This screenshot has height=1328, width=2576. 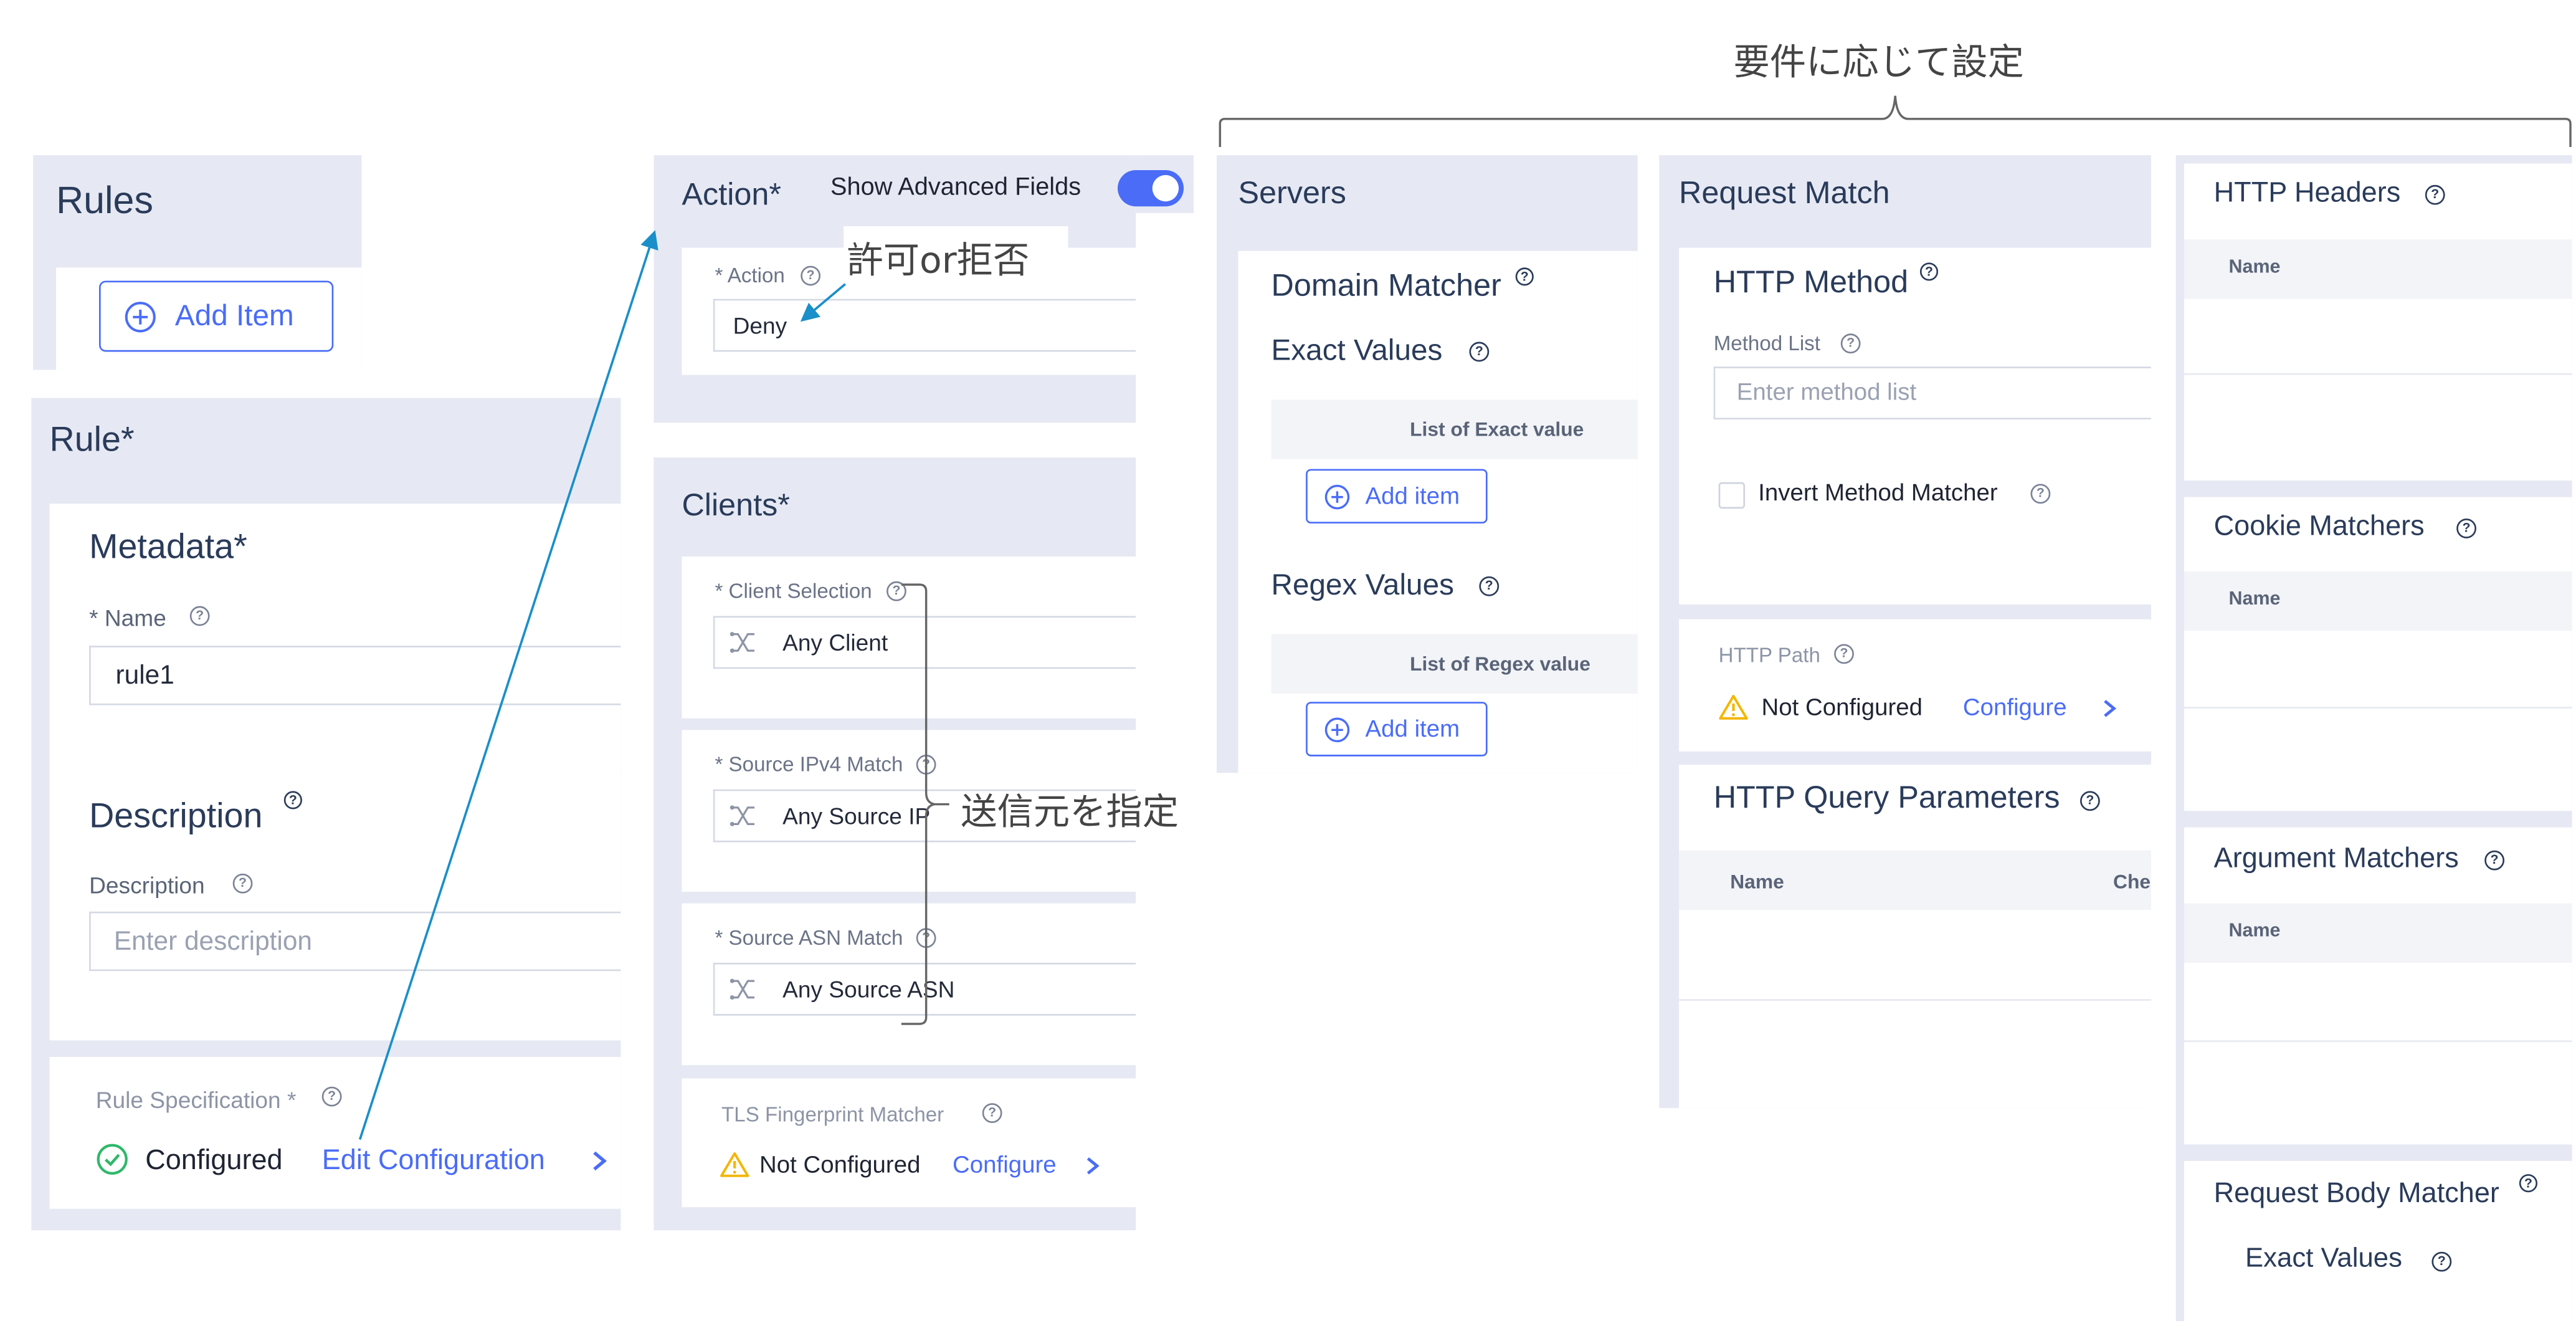 I want to click on annotation-arrows, so click(x=602, y=685).